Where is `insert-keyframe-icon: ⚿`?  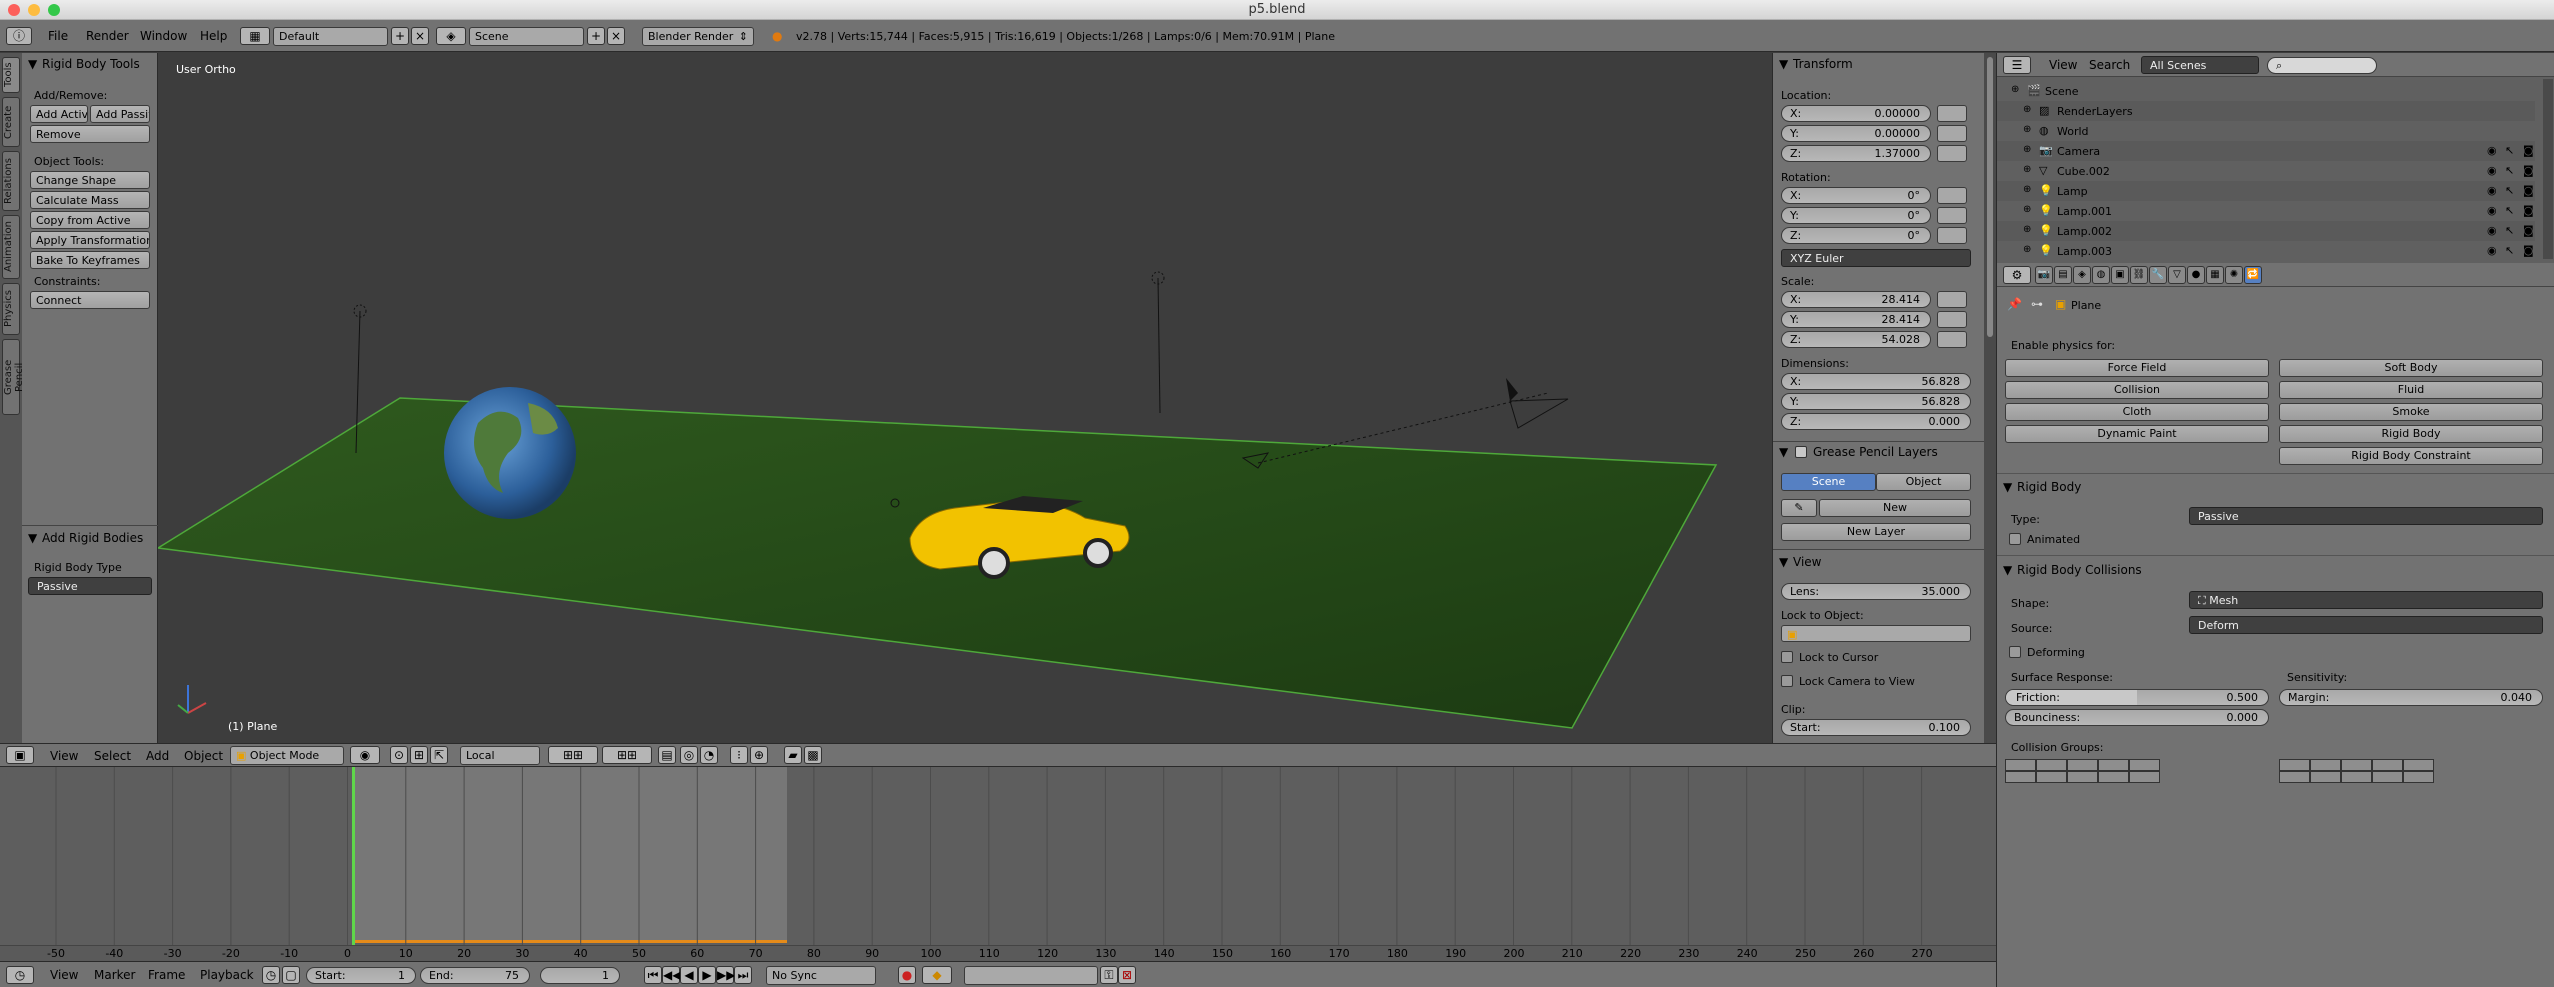 insert-keyframe-icon: ⚿ is located at coordinates (1109, 975).